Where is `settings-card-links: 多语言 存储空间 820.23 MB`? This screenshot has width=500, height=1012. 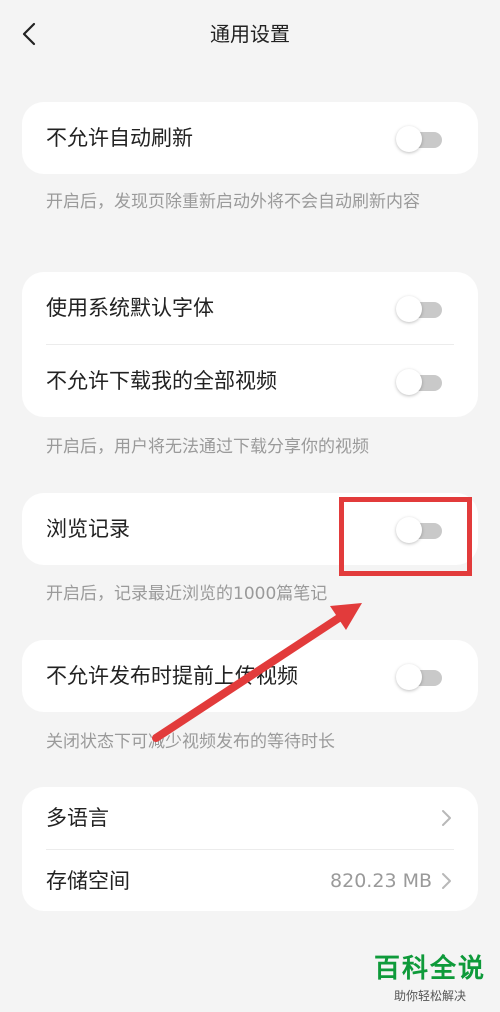 settings-card-links: 多语言 存储空间 820.23 MB is located at coordinates (250, 849).